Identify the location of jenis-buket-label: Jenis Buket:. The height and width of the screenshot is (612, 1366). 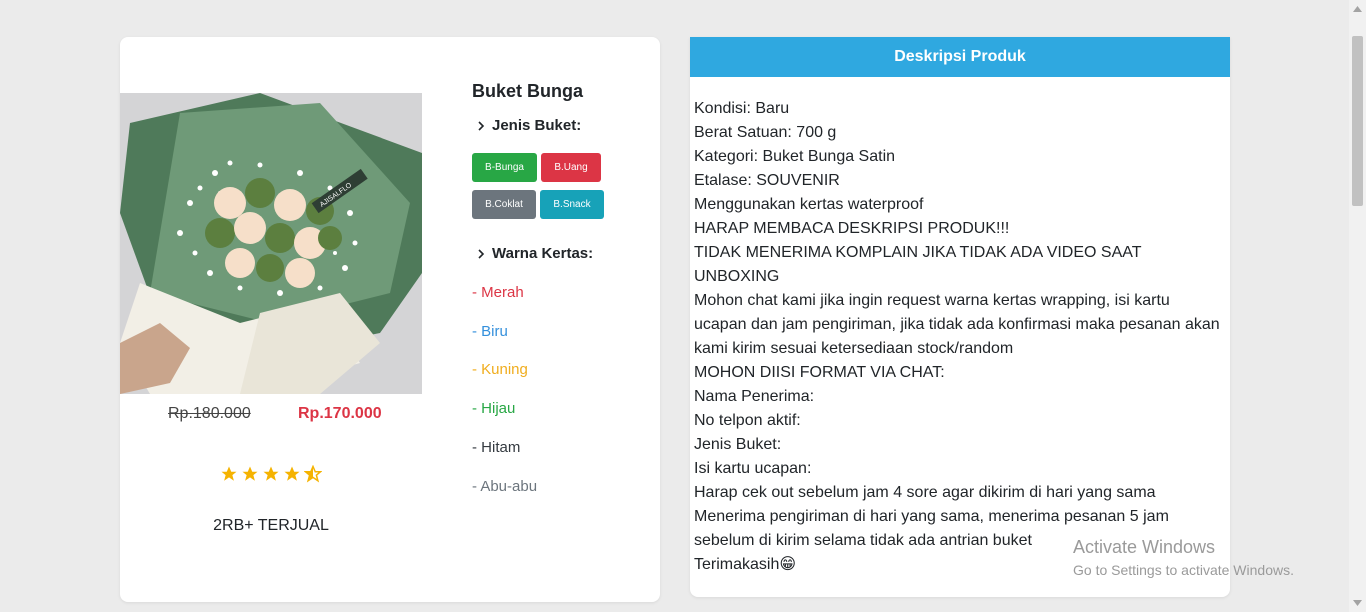
(528, 125).